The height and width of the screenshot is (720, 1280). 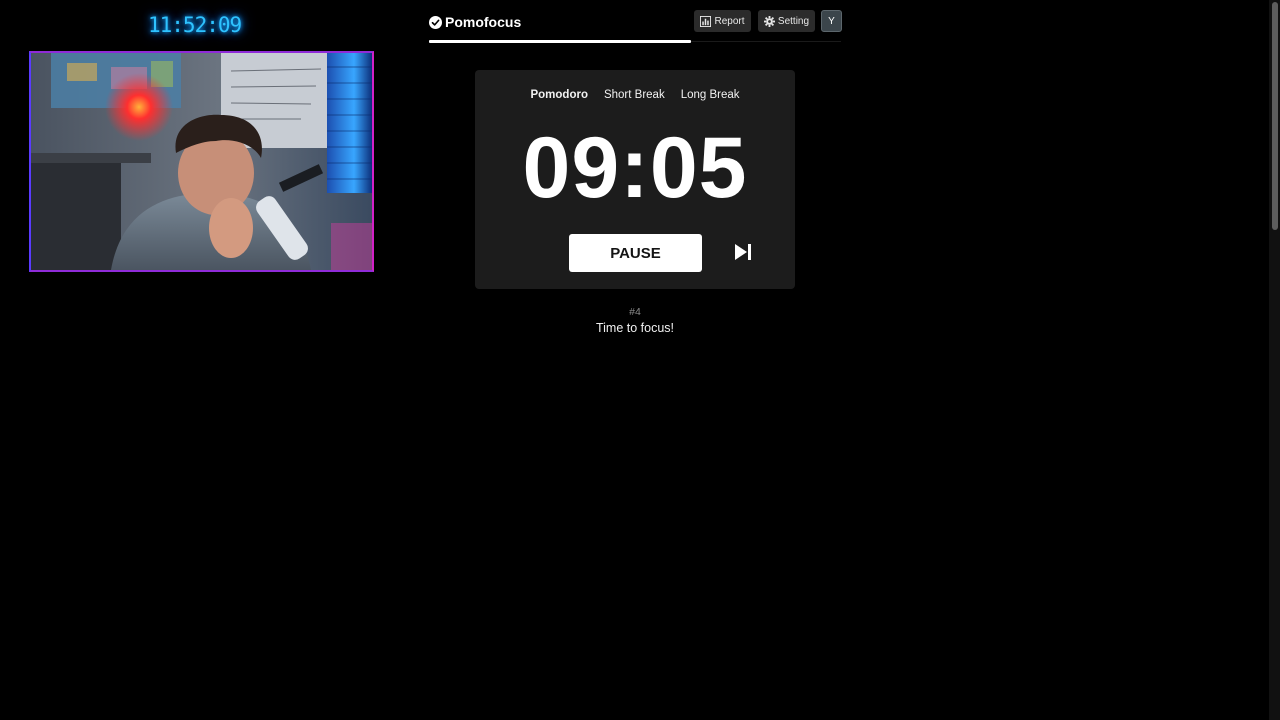 What do you see at coordinates (435, 22) in the screenshot?
I see `check-circle-icon` at bounding box center [435, 22].